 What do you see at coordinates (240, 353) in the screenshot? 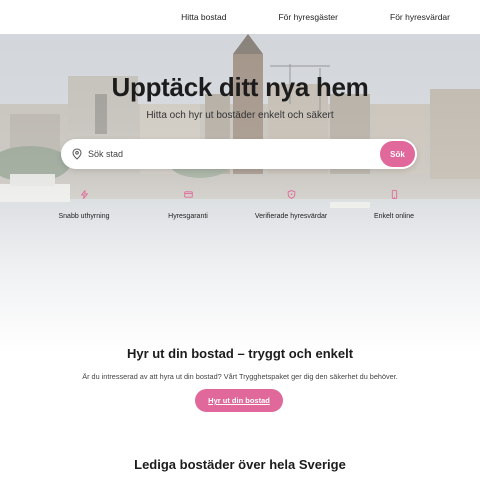
I see `landlord-section-title: Hyr ut din bostad – tryggt och enkelt` at bounding box center [240, 353].